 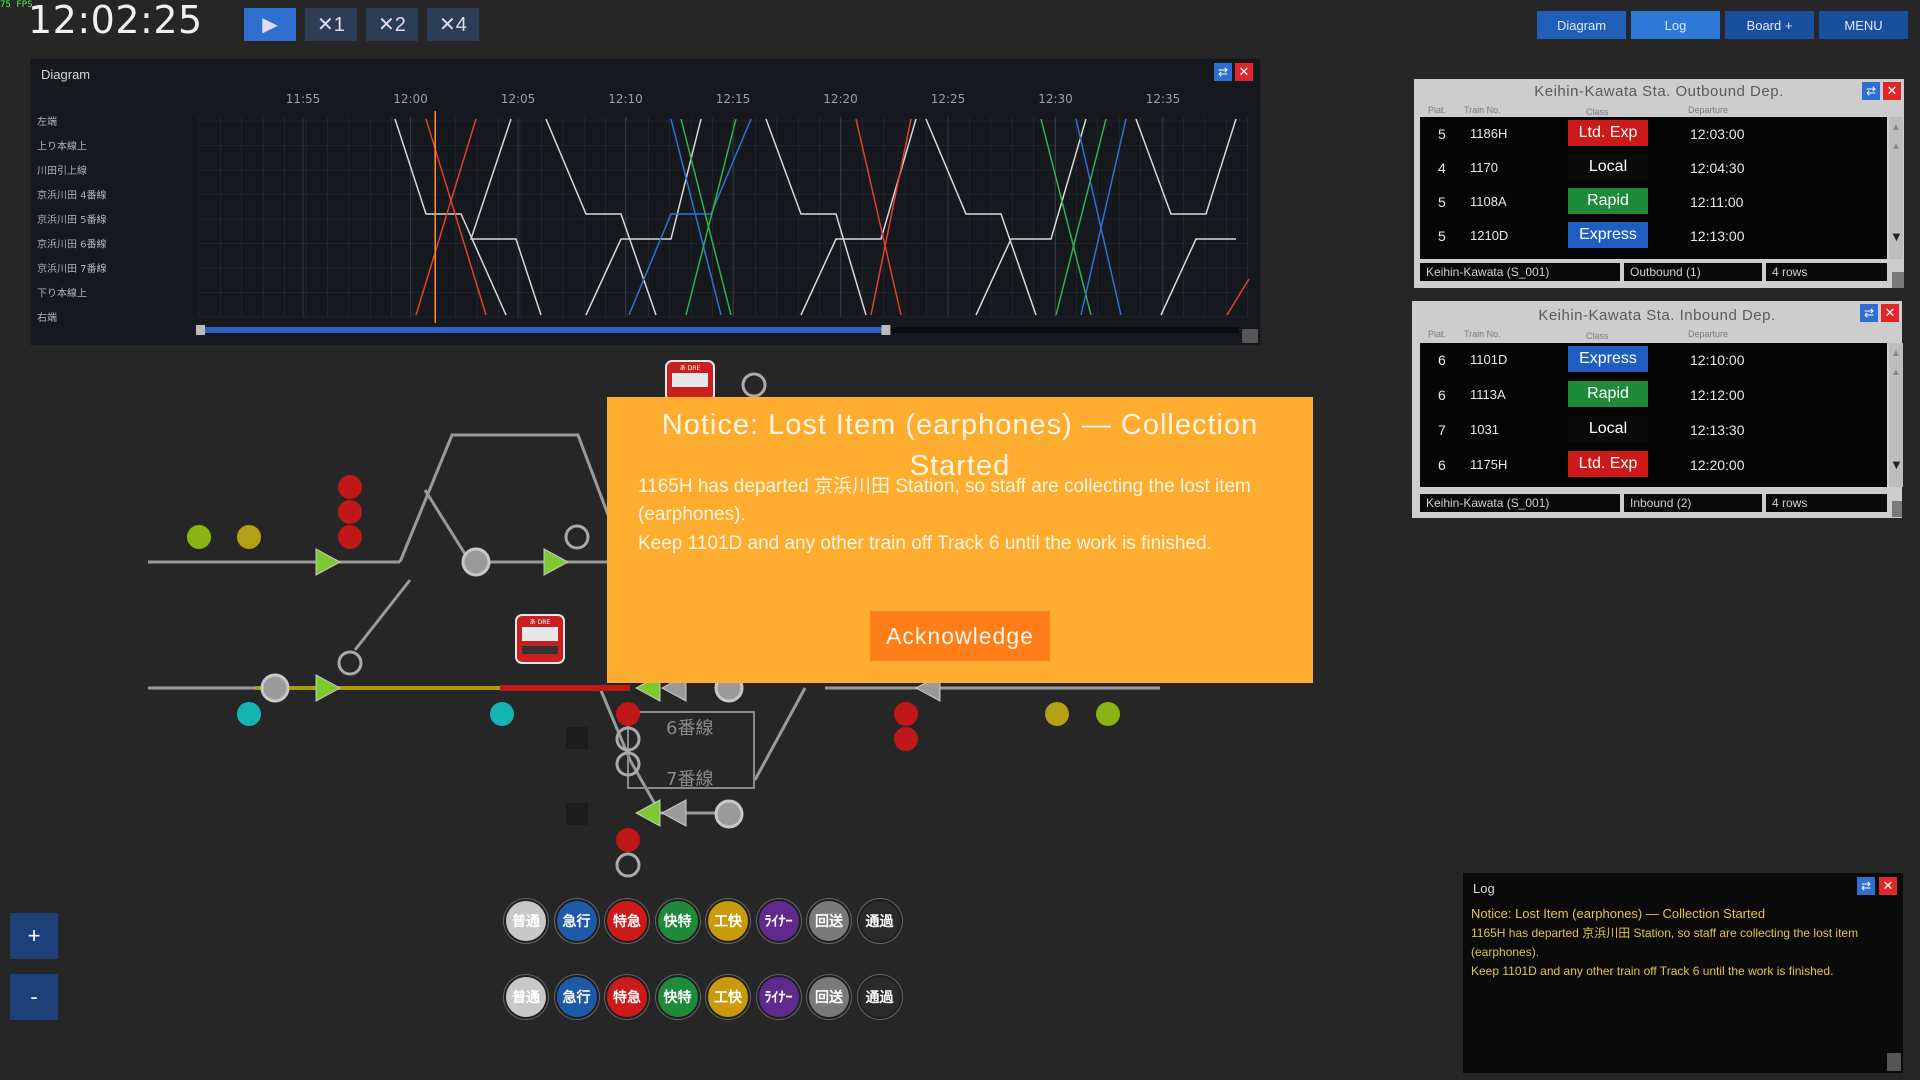 What do you see at coordinates (1442, 236) in the screenshot?
I see `row-plat: 5` at bounding box center [1442, 236].